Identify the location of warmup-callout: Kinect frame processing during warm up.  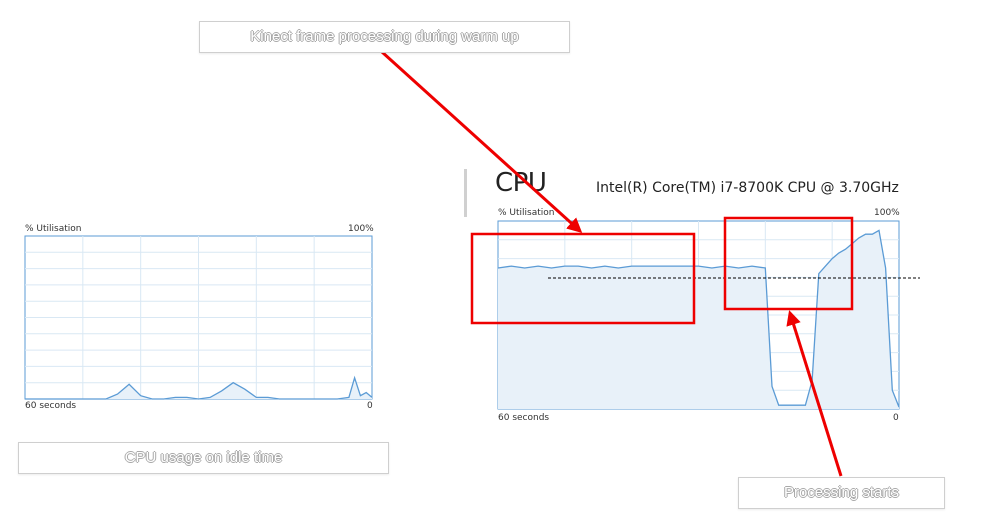
(384, 37).